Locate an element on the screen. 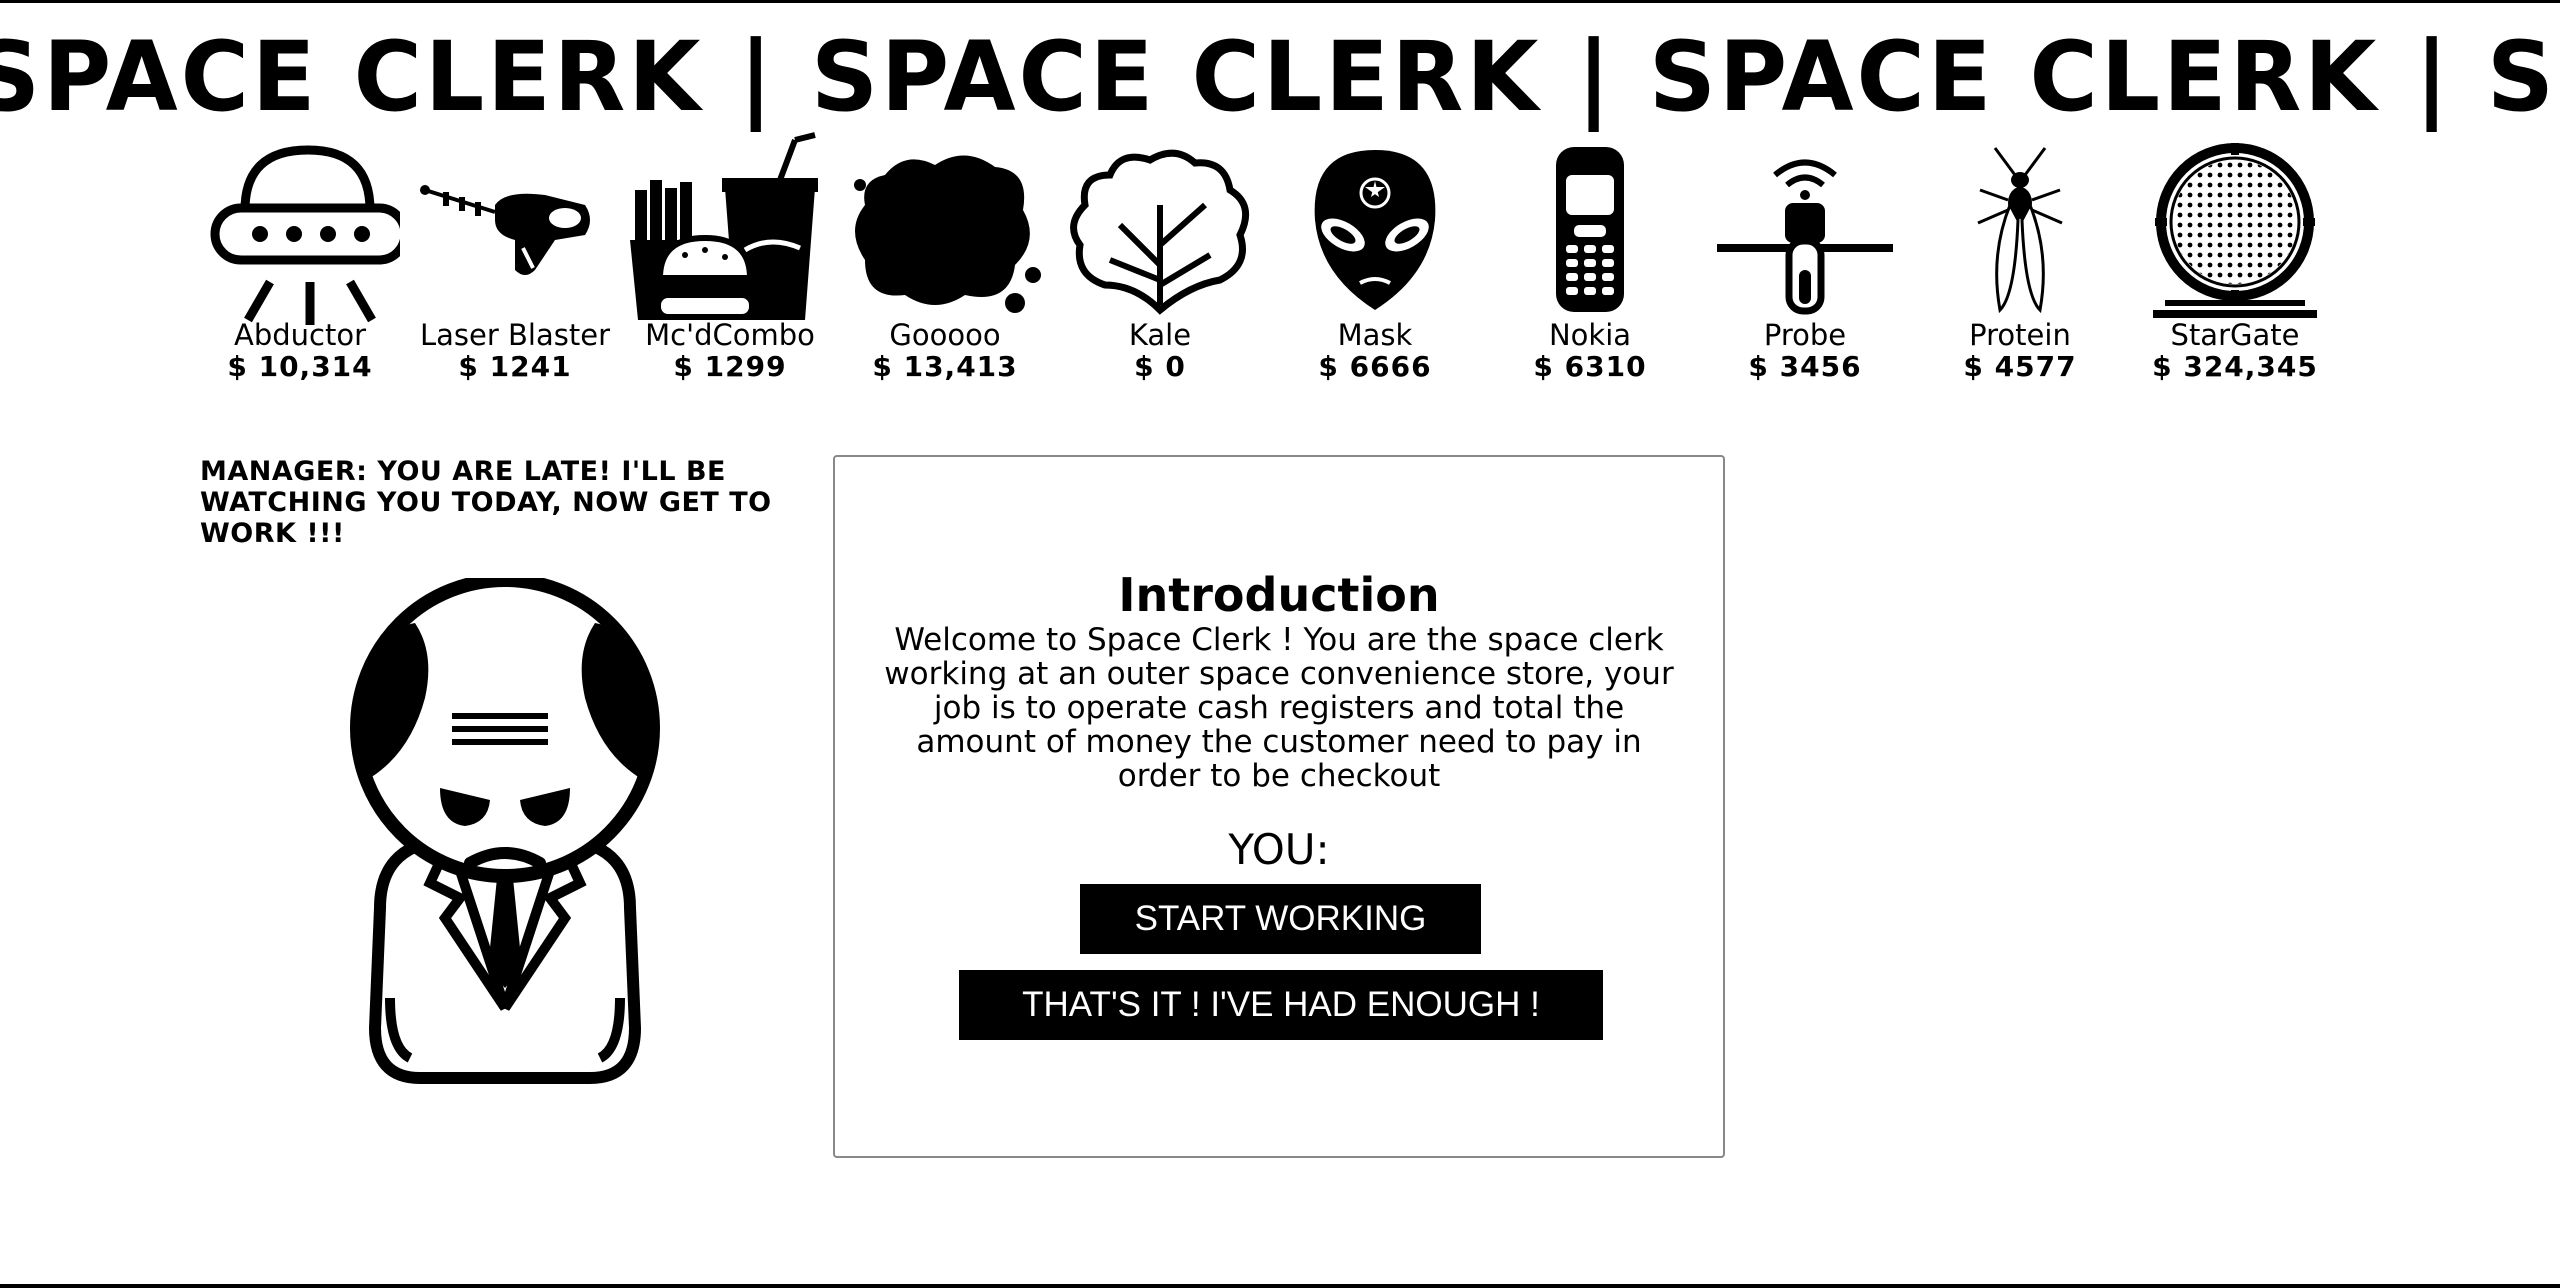  product-mcdcombo: Mc'dCombo $ 1299 is located at coordinates (730, 257).